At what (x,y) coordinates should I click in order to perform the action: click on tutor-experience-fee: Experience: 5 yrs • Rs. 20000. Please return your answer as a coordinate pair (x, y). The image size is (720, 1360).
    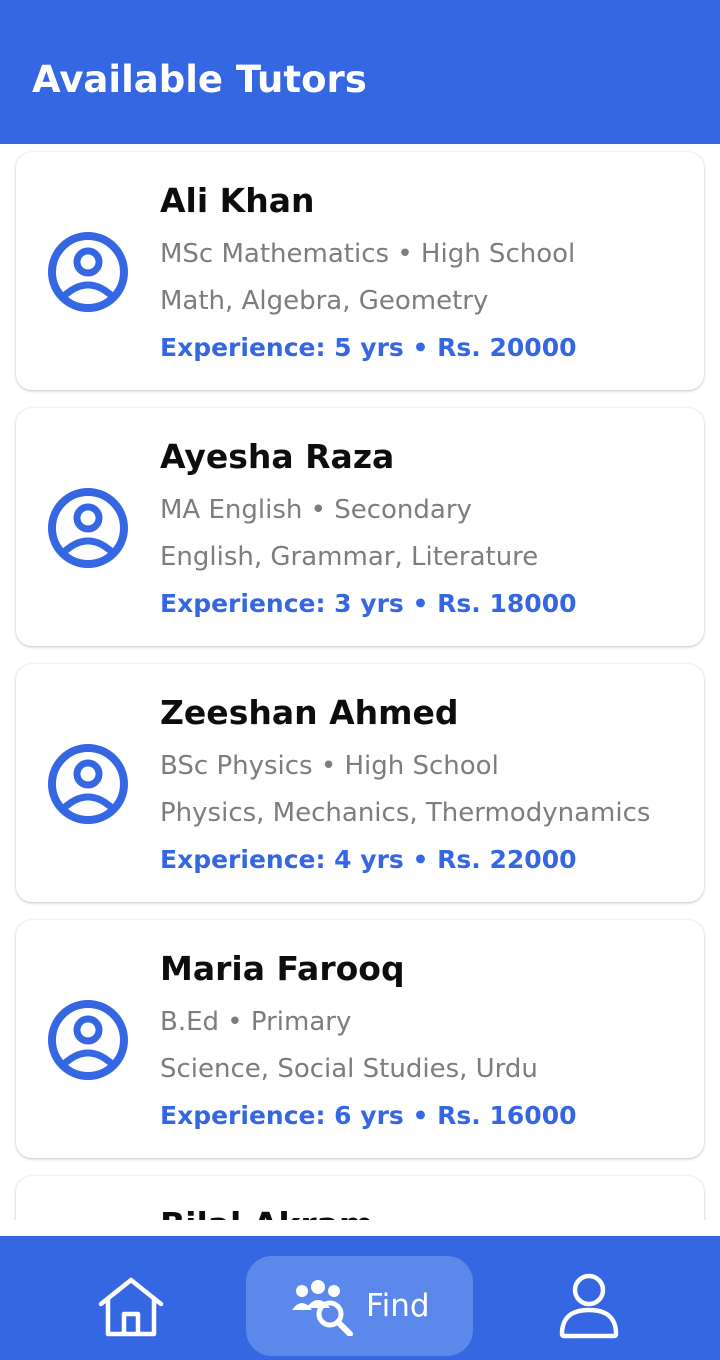
    Looking at the image, I should click on (368, 347).